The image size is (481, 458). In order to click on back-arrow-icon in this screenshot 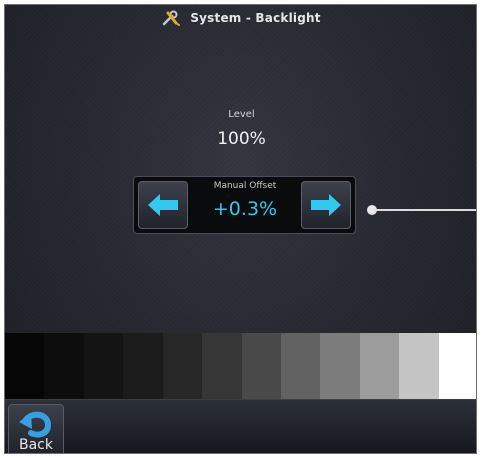, I will do `click(35, 424)`.